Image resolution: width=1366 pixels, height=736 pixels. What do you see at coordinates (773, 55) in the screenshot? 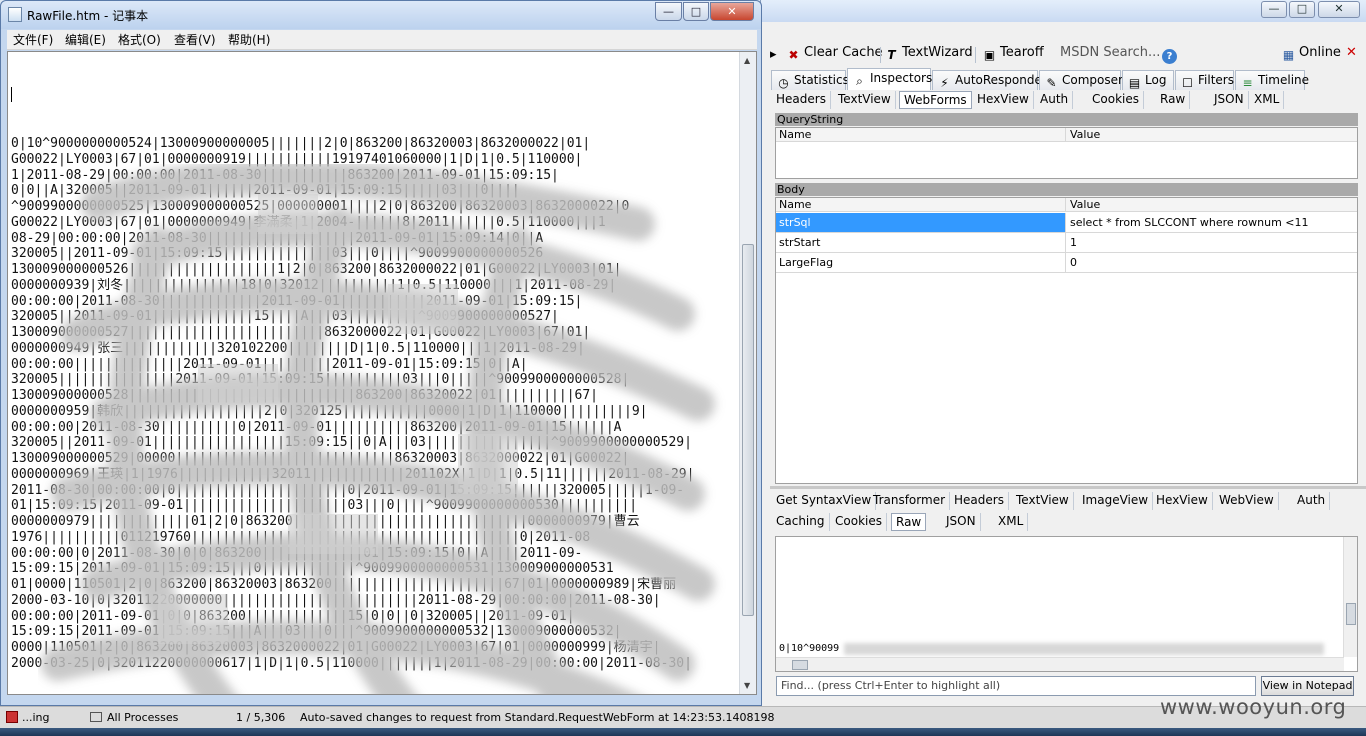
I see `toolbar-overflow-icon: ▸` at bounding box center [773, 55].